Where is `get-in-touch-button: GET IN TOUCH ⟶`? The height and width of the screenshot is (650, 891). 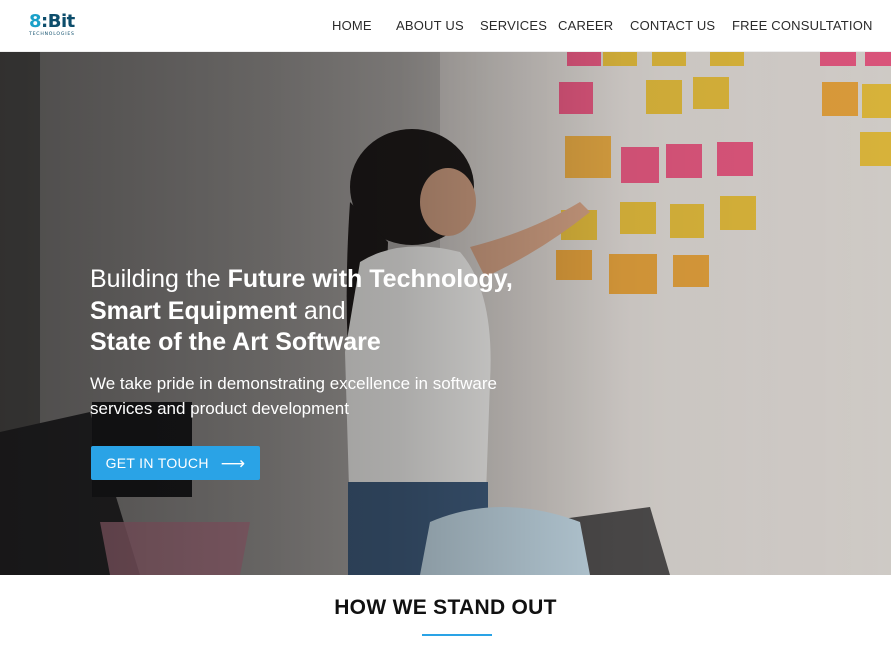 get-in-touch-button: GET IN TOUCH ⟶ is located at coordinates (175, 463).